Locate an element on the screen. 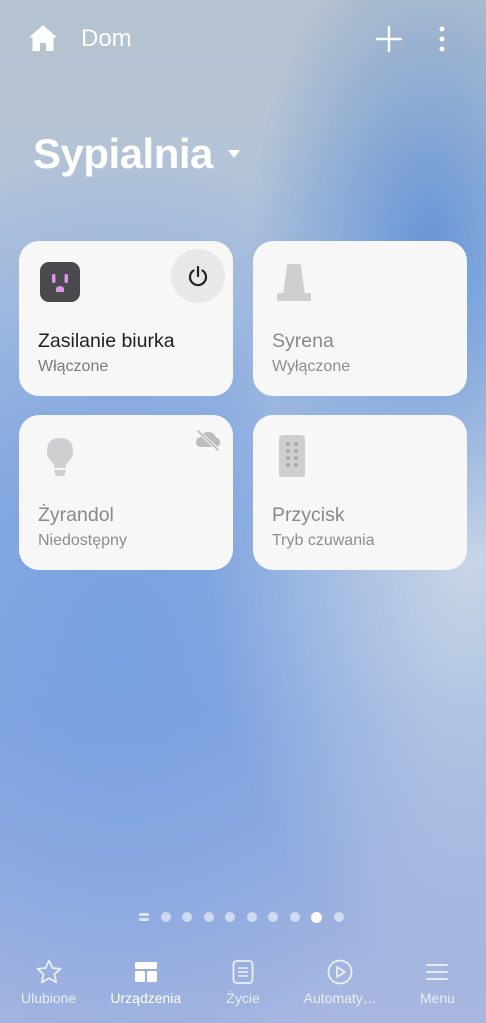  device-card-chandelier: Żyrandol Niedostępny is located at coordinates (126, 492).